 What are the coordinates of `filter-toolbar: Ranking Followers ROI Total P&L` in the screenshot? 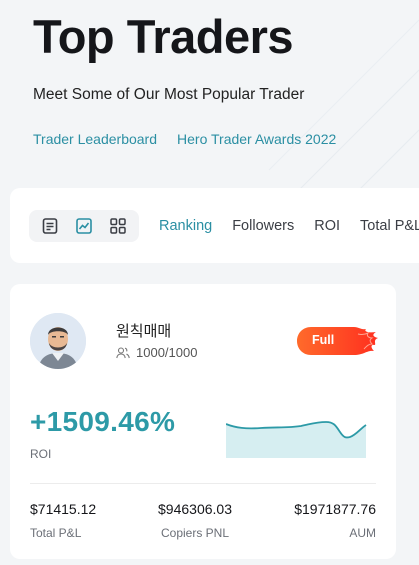 It's located at (214, 225).